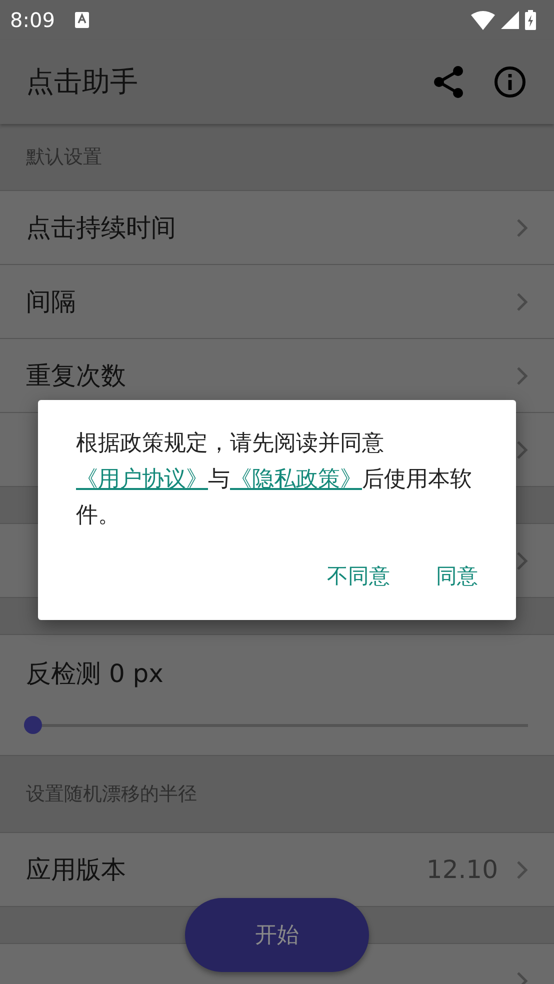  What do you see at coordinates (358, 576) in the screenshot?
I see `dialog-button: 不同意` at bounding box center [358, 576].